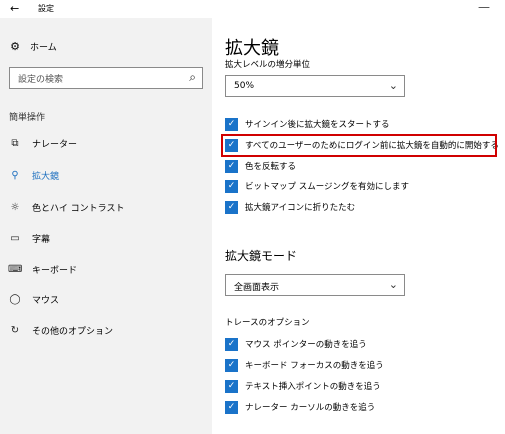  Describe the element at coordinates (310, 408) in the screenshot. I see `checkbox-label: ナレーター カーソルの動きを追う` at that location.